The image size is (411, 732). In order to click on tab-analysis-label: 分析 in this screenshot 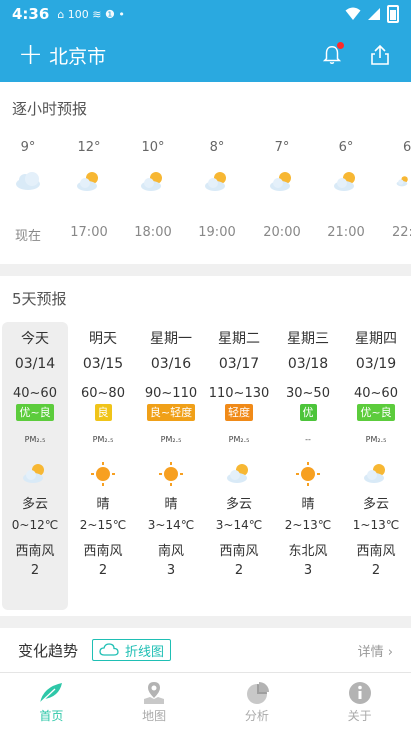, I will do `click(256, 716)`.